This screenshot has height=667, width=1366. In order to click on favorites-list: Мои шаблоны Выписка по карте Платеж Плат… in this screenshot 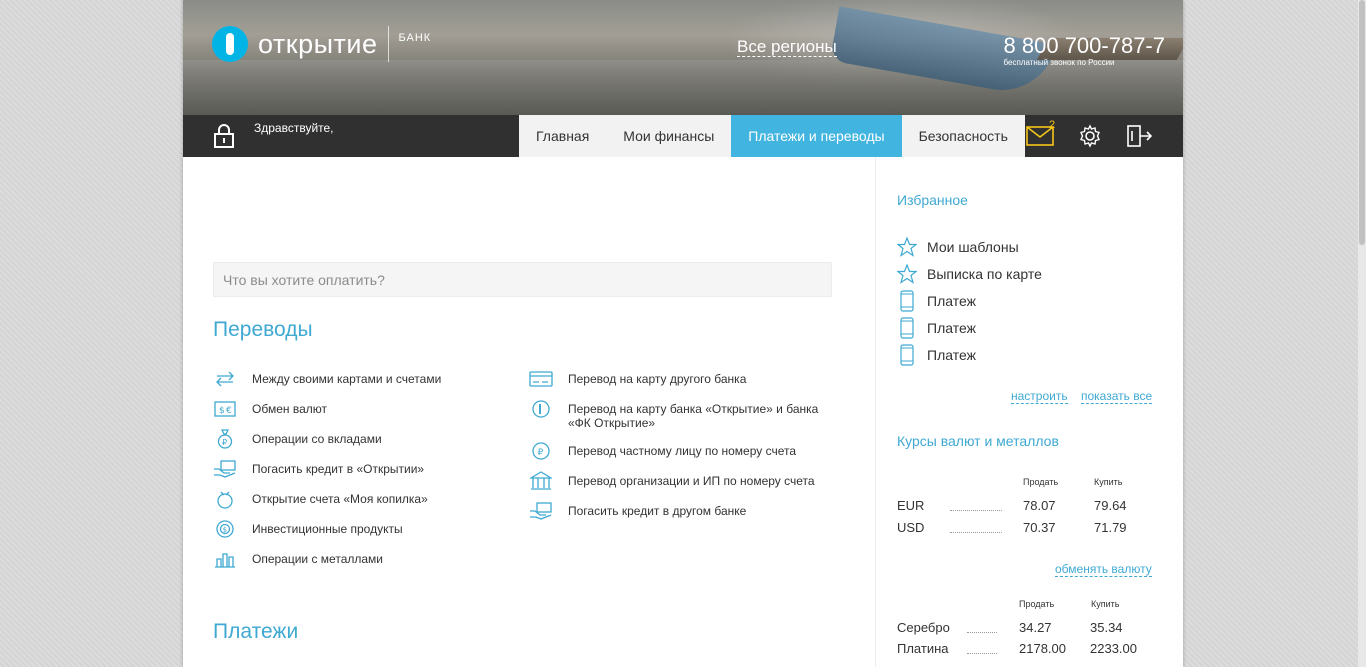, I will do `click(969, 300)`.